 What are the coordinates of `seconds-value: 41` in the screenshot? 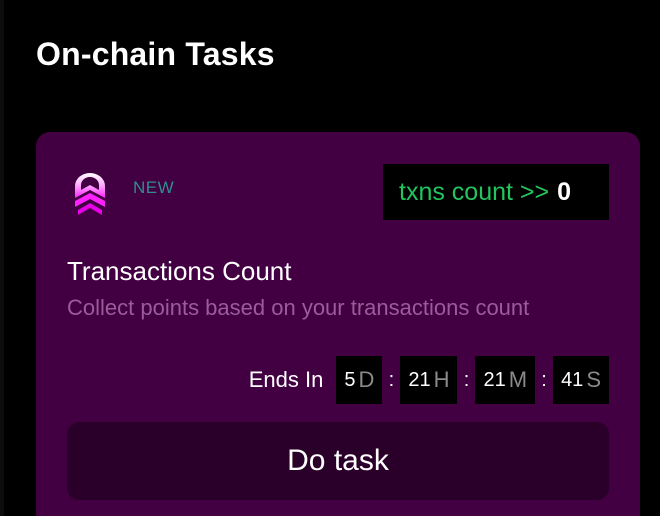 It's located at (572, 379).